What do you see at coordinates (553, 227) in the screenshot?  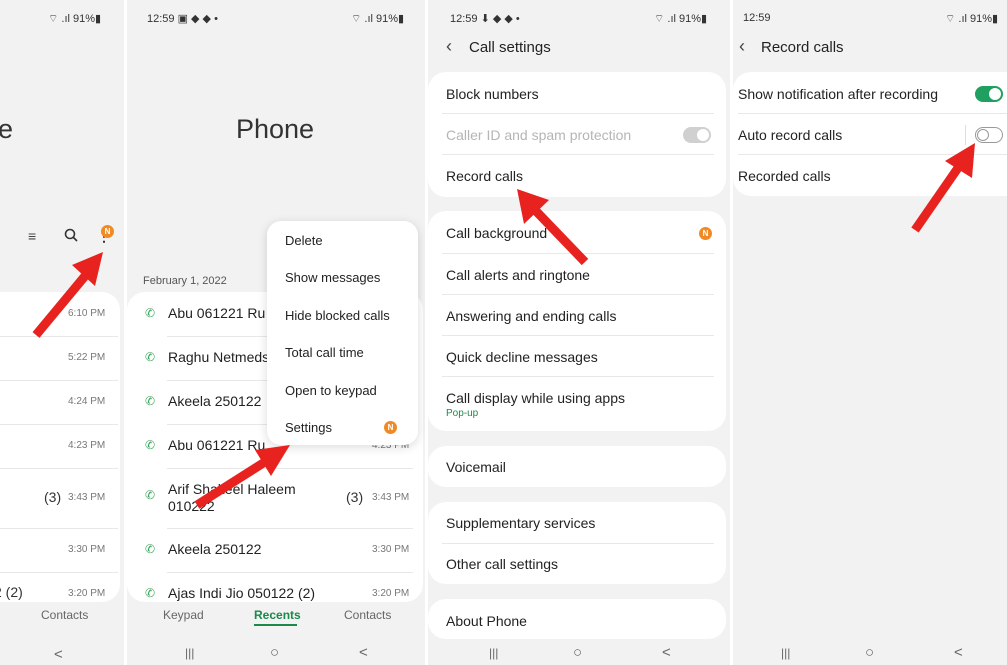 I see `arrow-to-record-calls` at bounding box center [553, 227].